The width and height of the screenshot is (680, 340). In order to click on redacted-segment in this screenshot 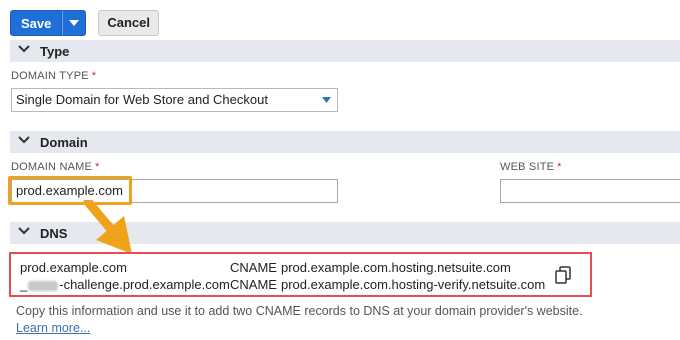, I will do `click(43, 285)`.